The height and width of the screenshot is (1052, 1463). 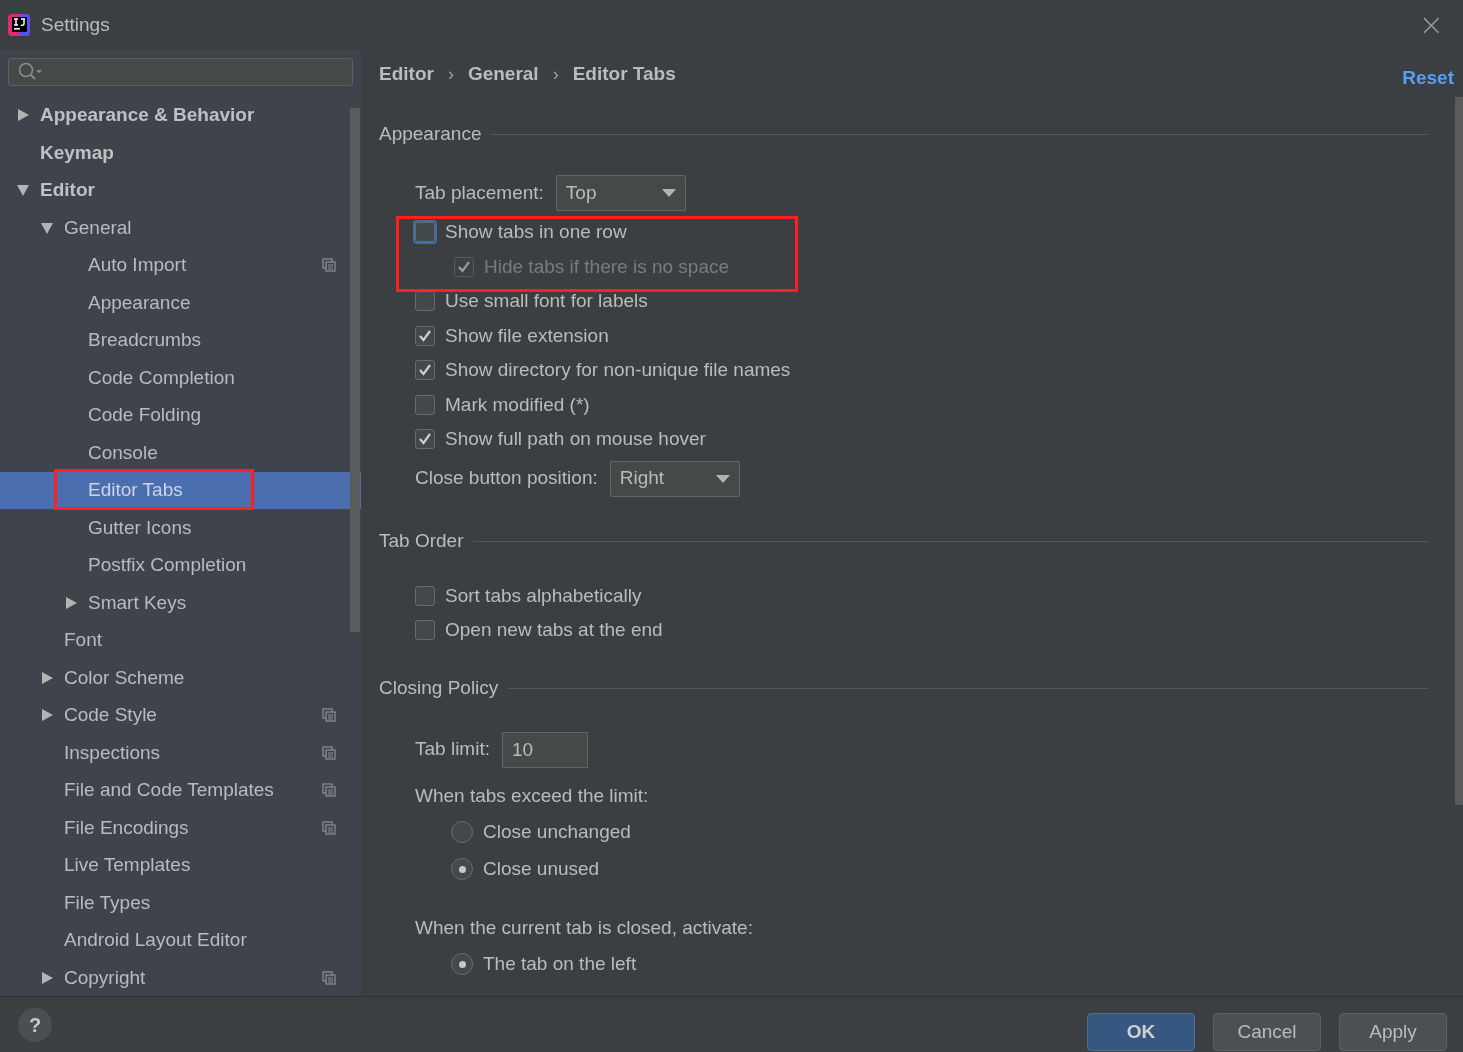 I want to click on checkbox-label: Use small font for labels, so click(x=546, y=301).